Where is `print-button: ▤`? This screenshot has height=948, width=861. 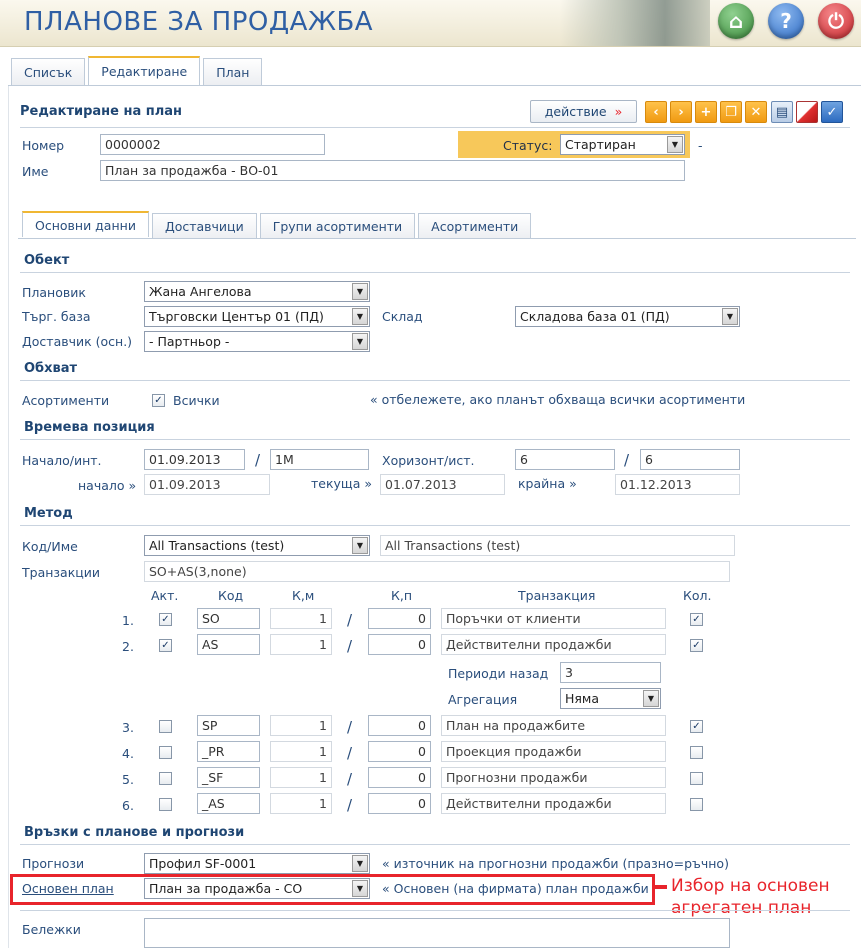
print-button: ▤ is located at coordinates (782, 112).